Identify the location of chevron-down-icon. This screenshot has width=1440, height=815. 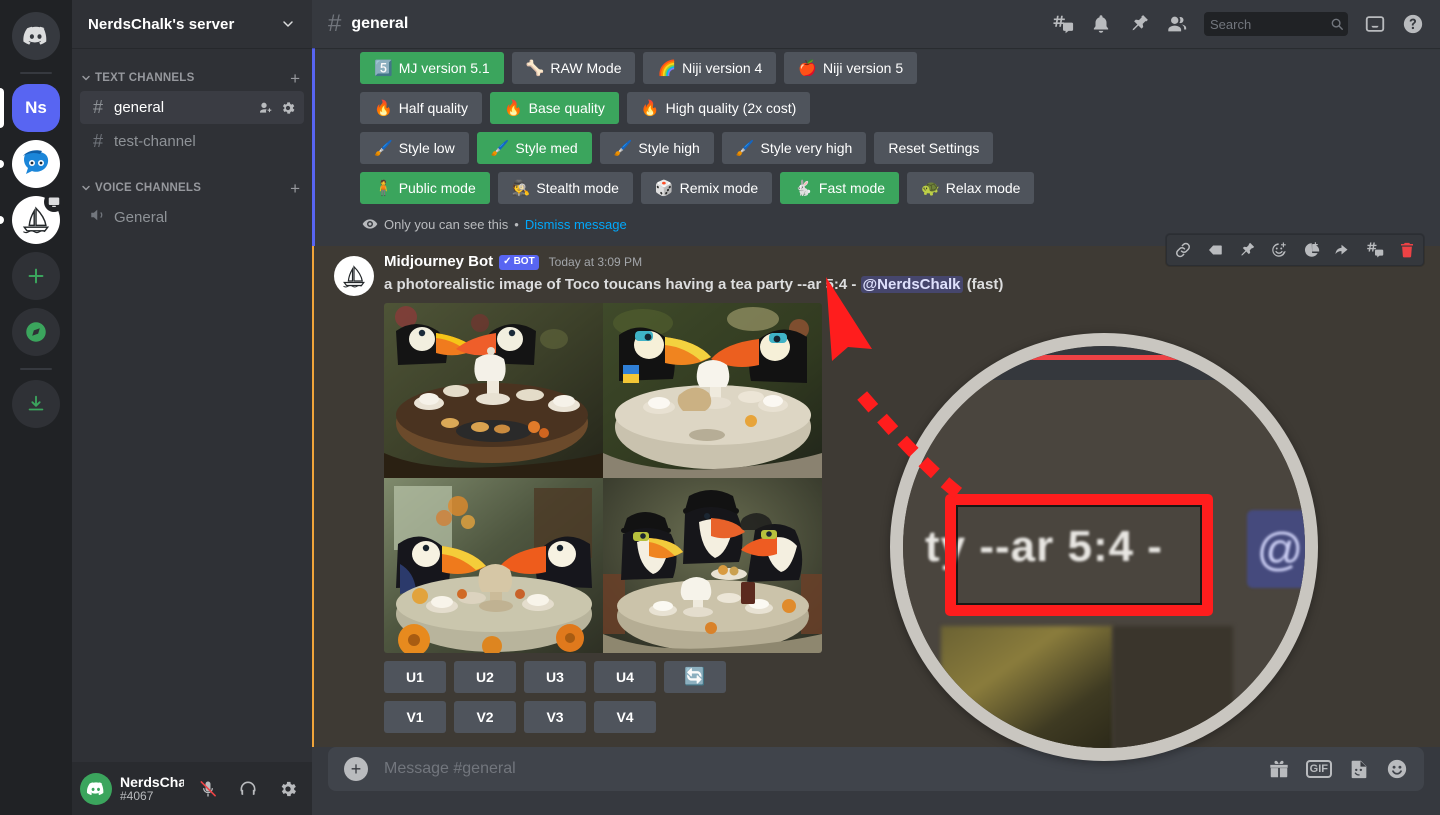
(288, 24).